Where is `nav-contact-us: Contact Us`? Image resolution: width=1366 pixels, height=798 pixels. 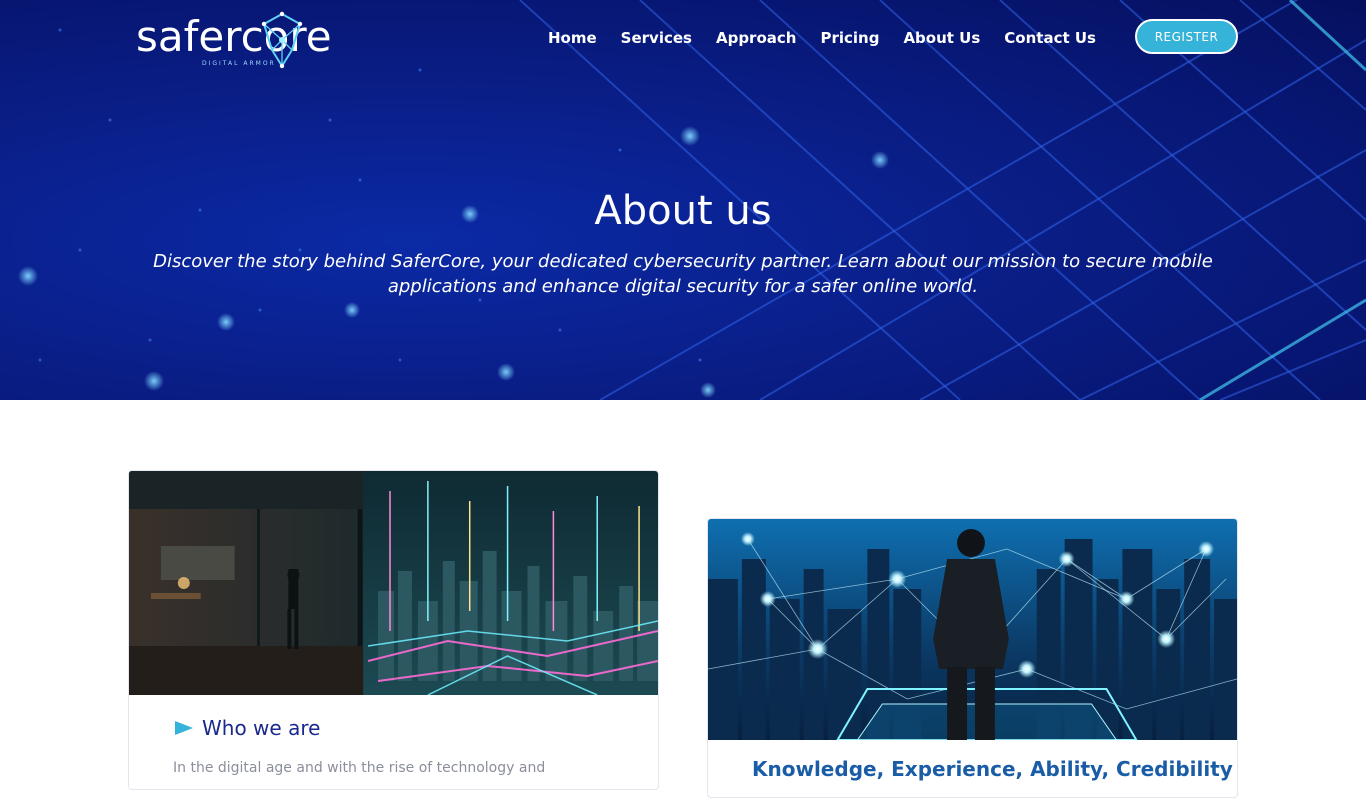
nav-contact-us: Contact Us is located at coordinates (1050, 38).